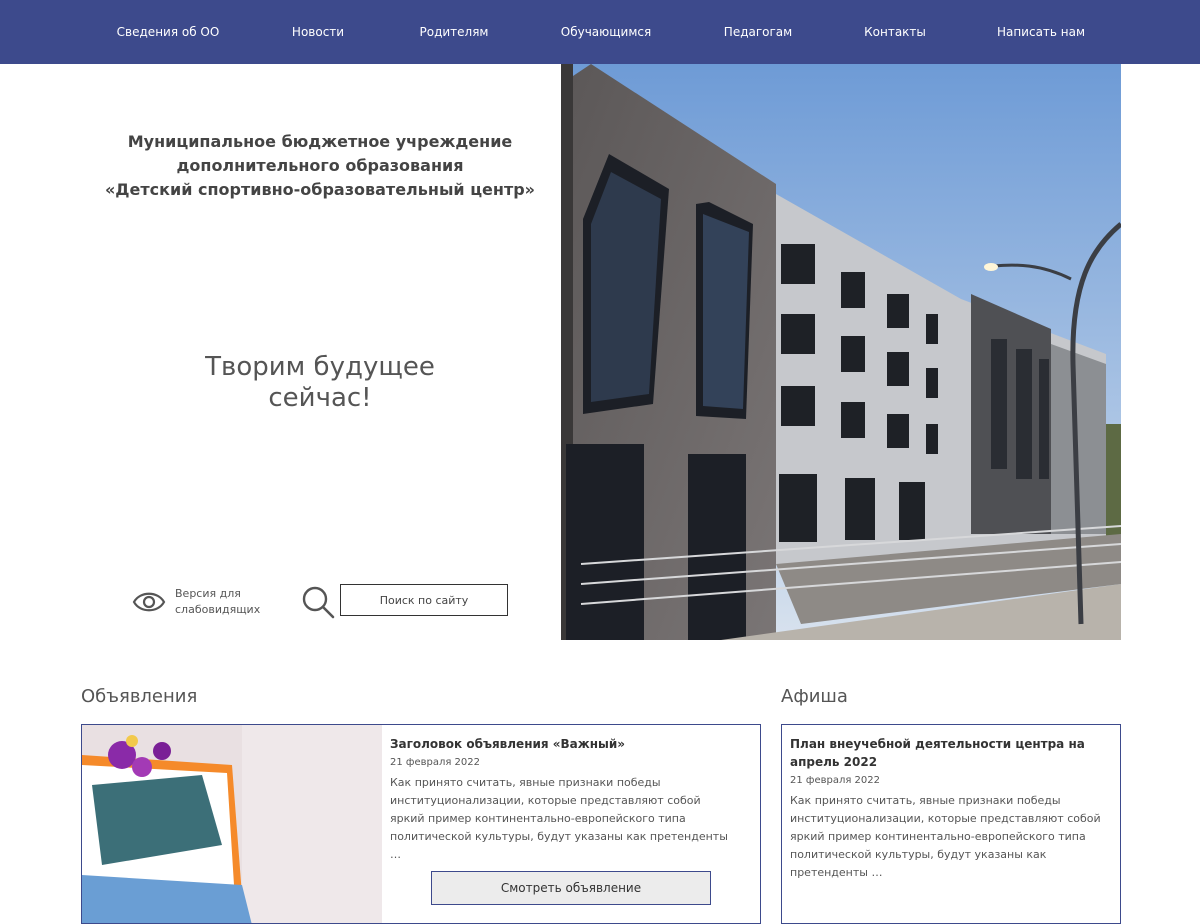  What do you see at coordinates (139, 696) in the screenshot?
I see `announcements-section-title: Объявления` at bounding box center [139, 696].